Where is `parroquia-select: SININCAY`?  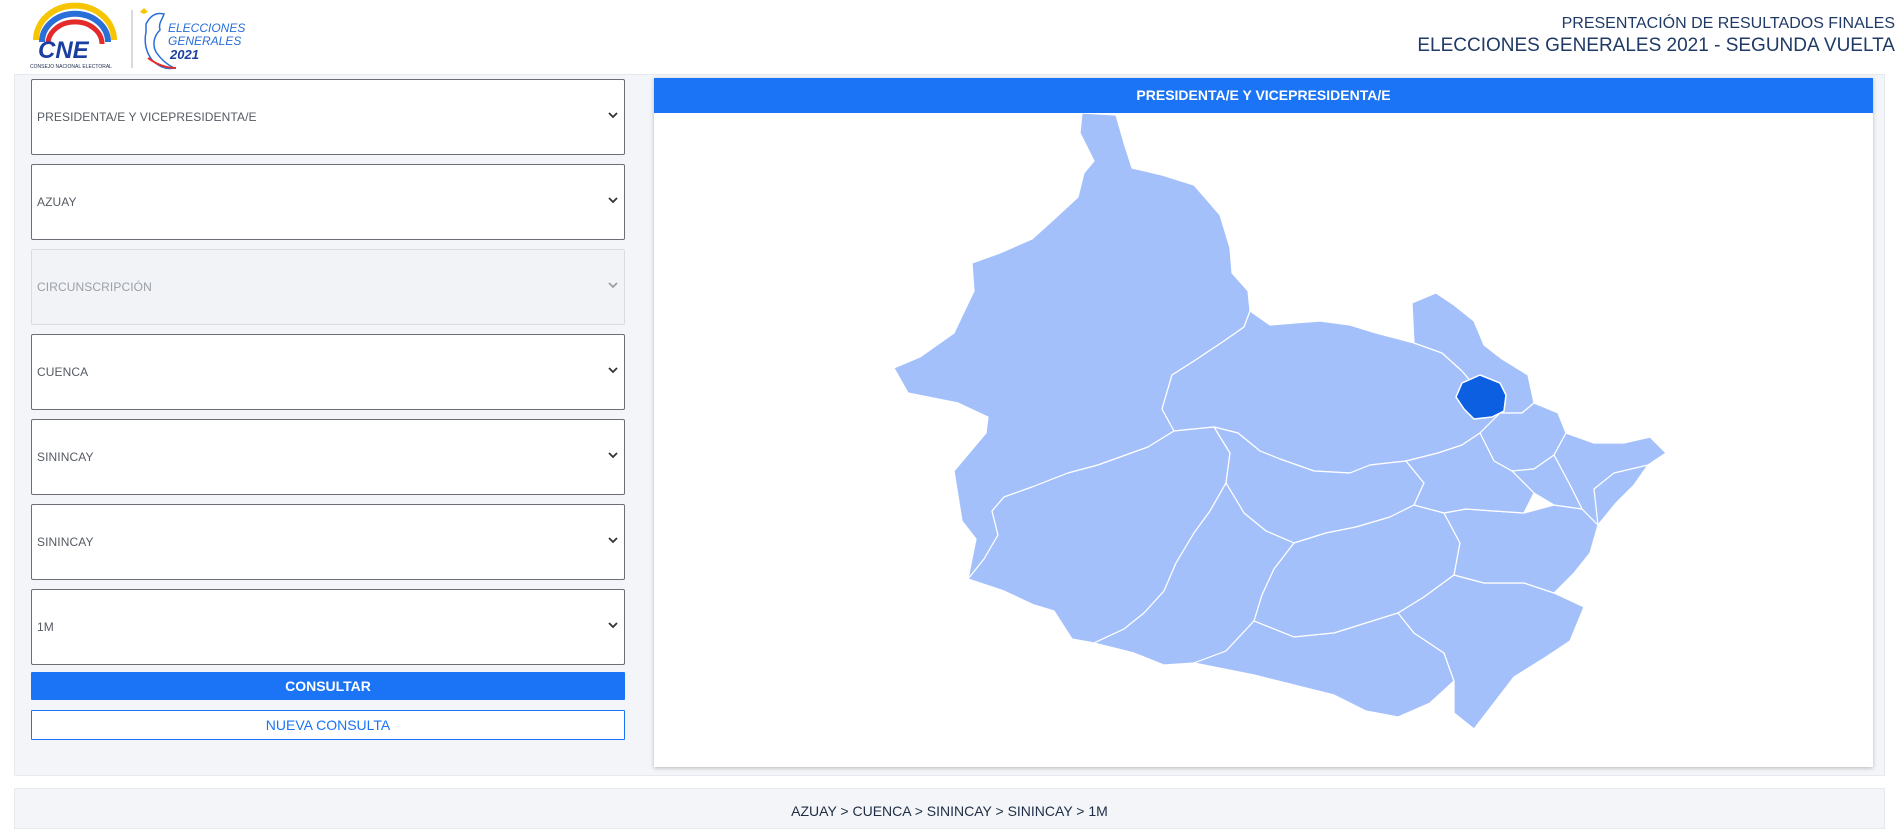
parroquia-select: SININCAY is located at coordinates (328, 457).